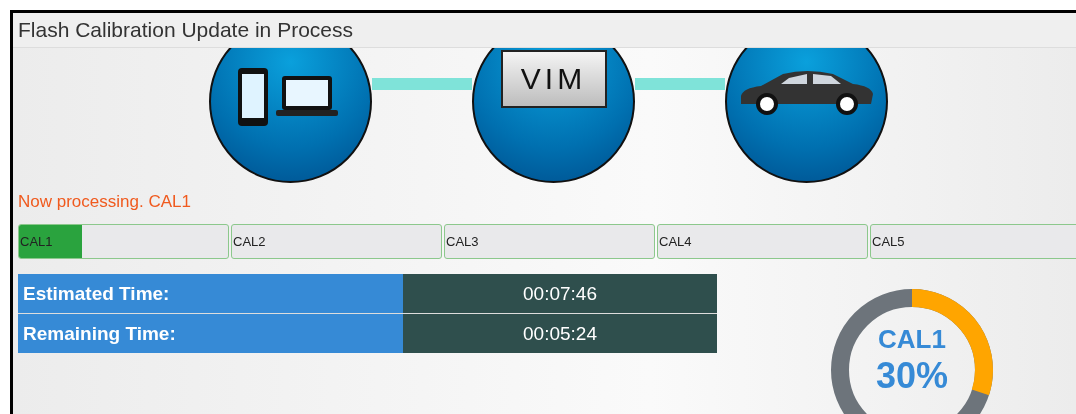 This screenshot has height=414, width=1076. I want to click on time-value: 00:07:46, so click(560, 293).